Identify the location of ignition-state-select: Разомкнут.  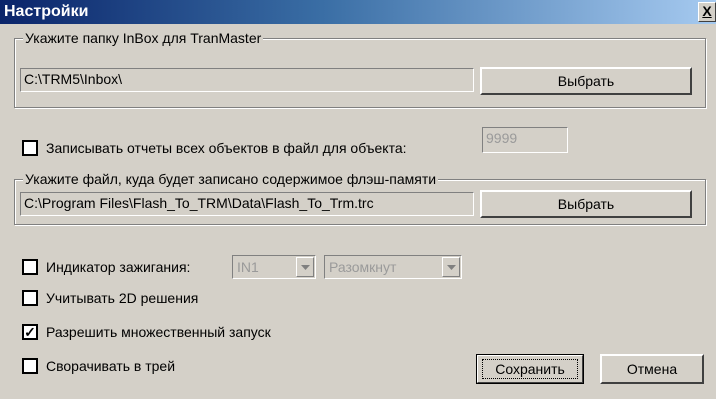
(393, 267).